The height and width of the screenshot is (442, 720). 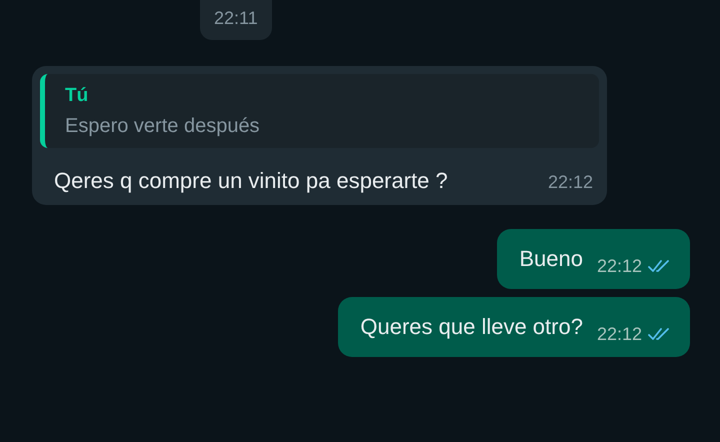 What do you see at coordinates (251, 181) in the screenshot?
I see `message-text: Qeres q compre un vinito pa esperarte ?` at bounding box center [251, 181].